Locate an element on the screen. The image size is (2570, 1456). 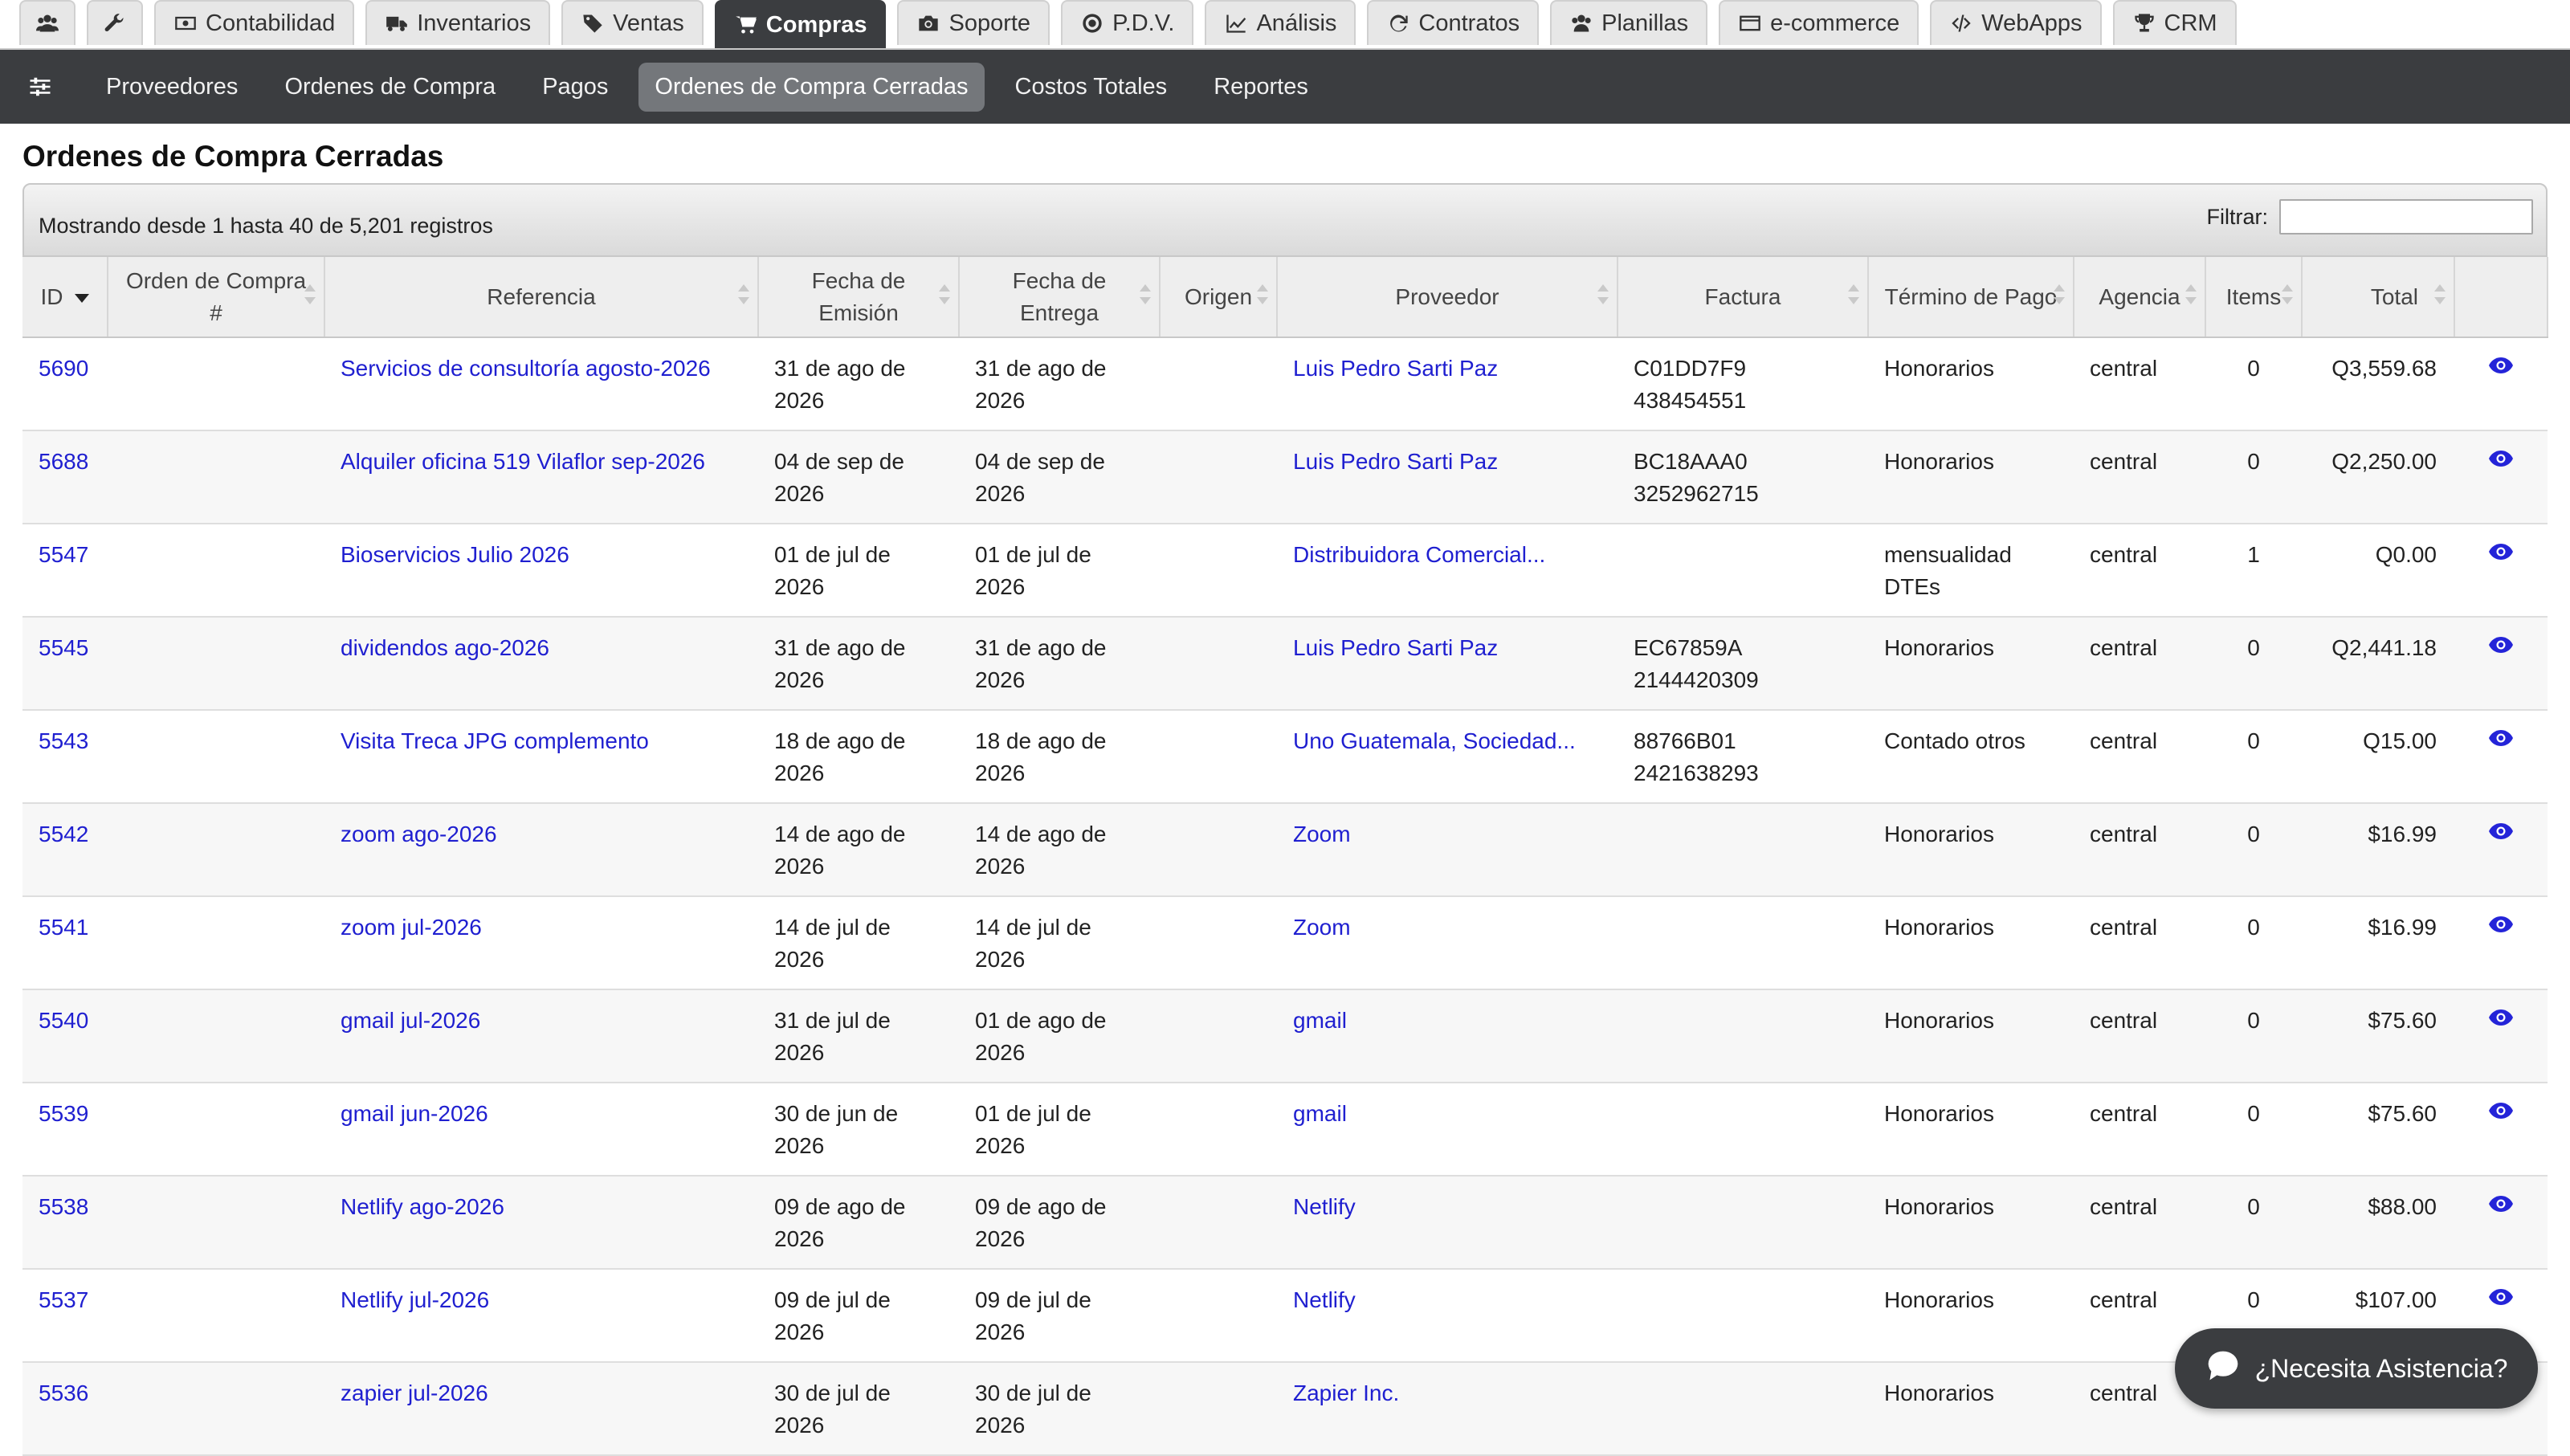
module-tab-p-d-v-: P.D.V. is located at coordinates (1127, 22).